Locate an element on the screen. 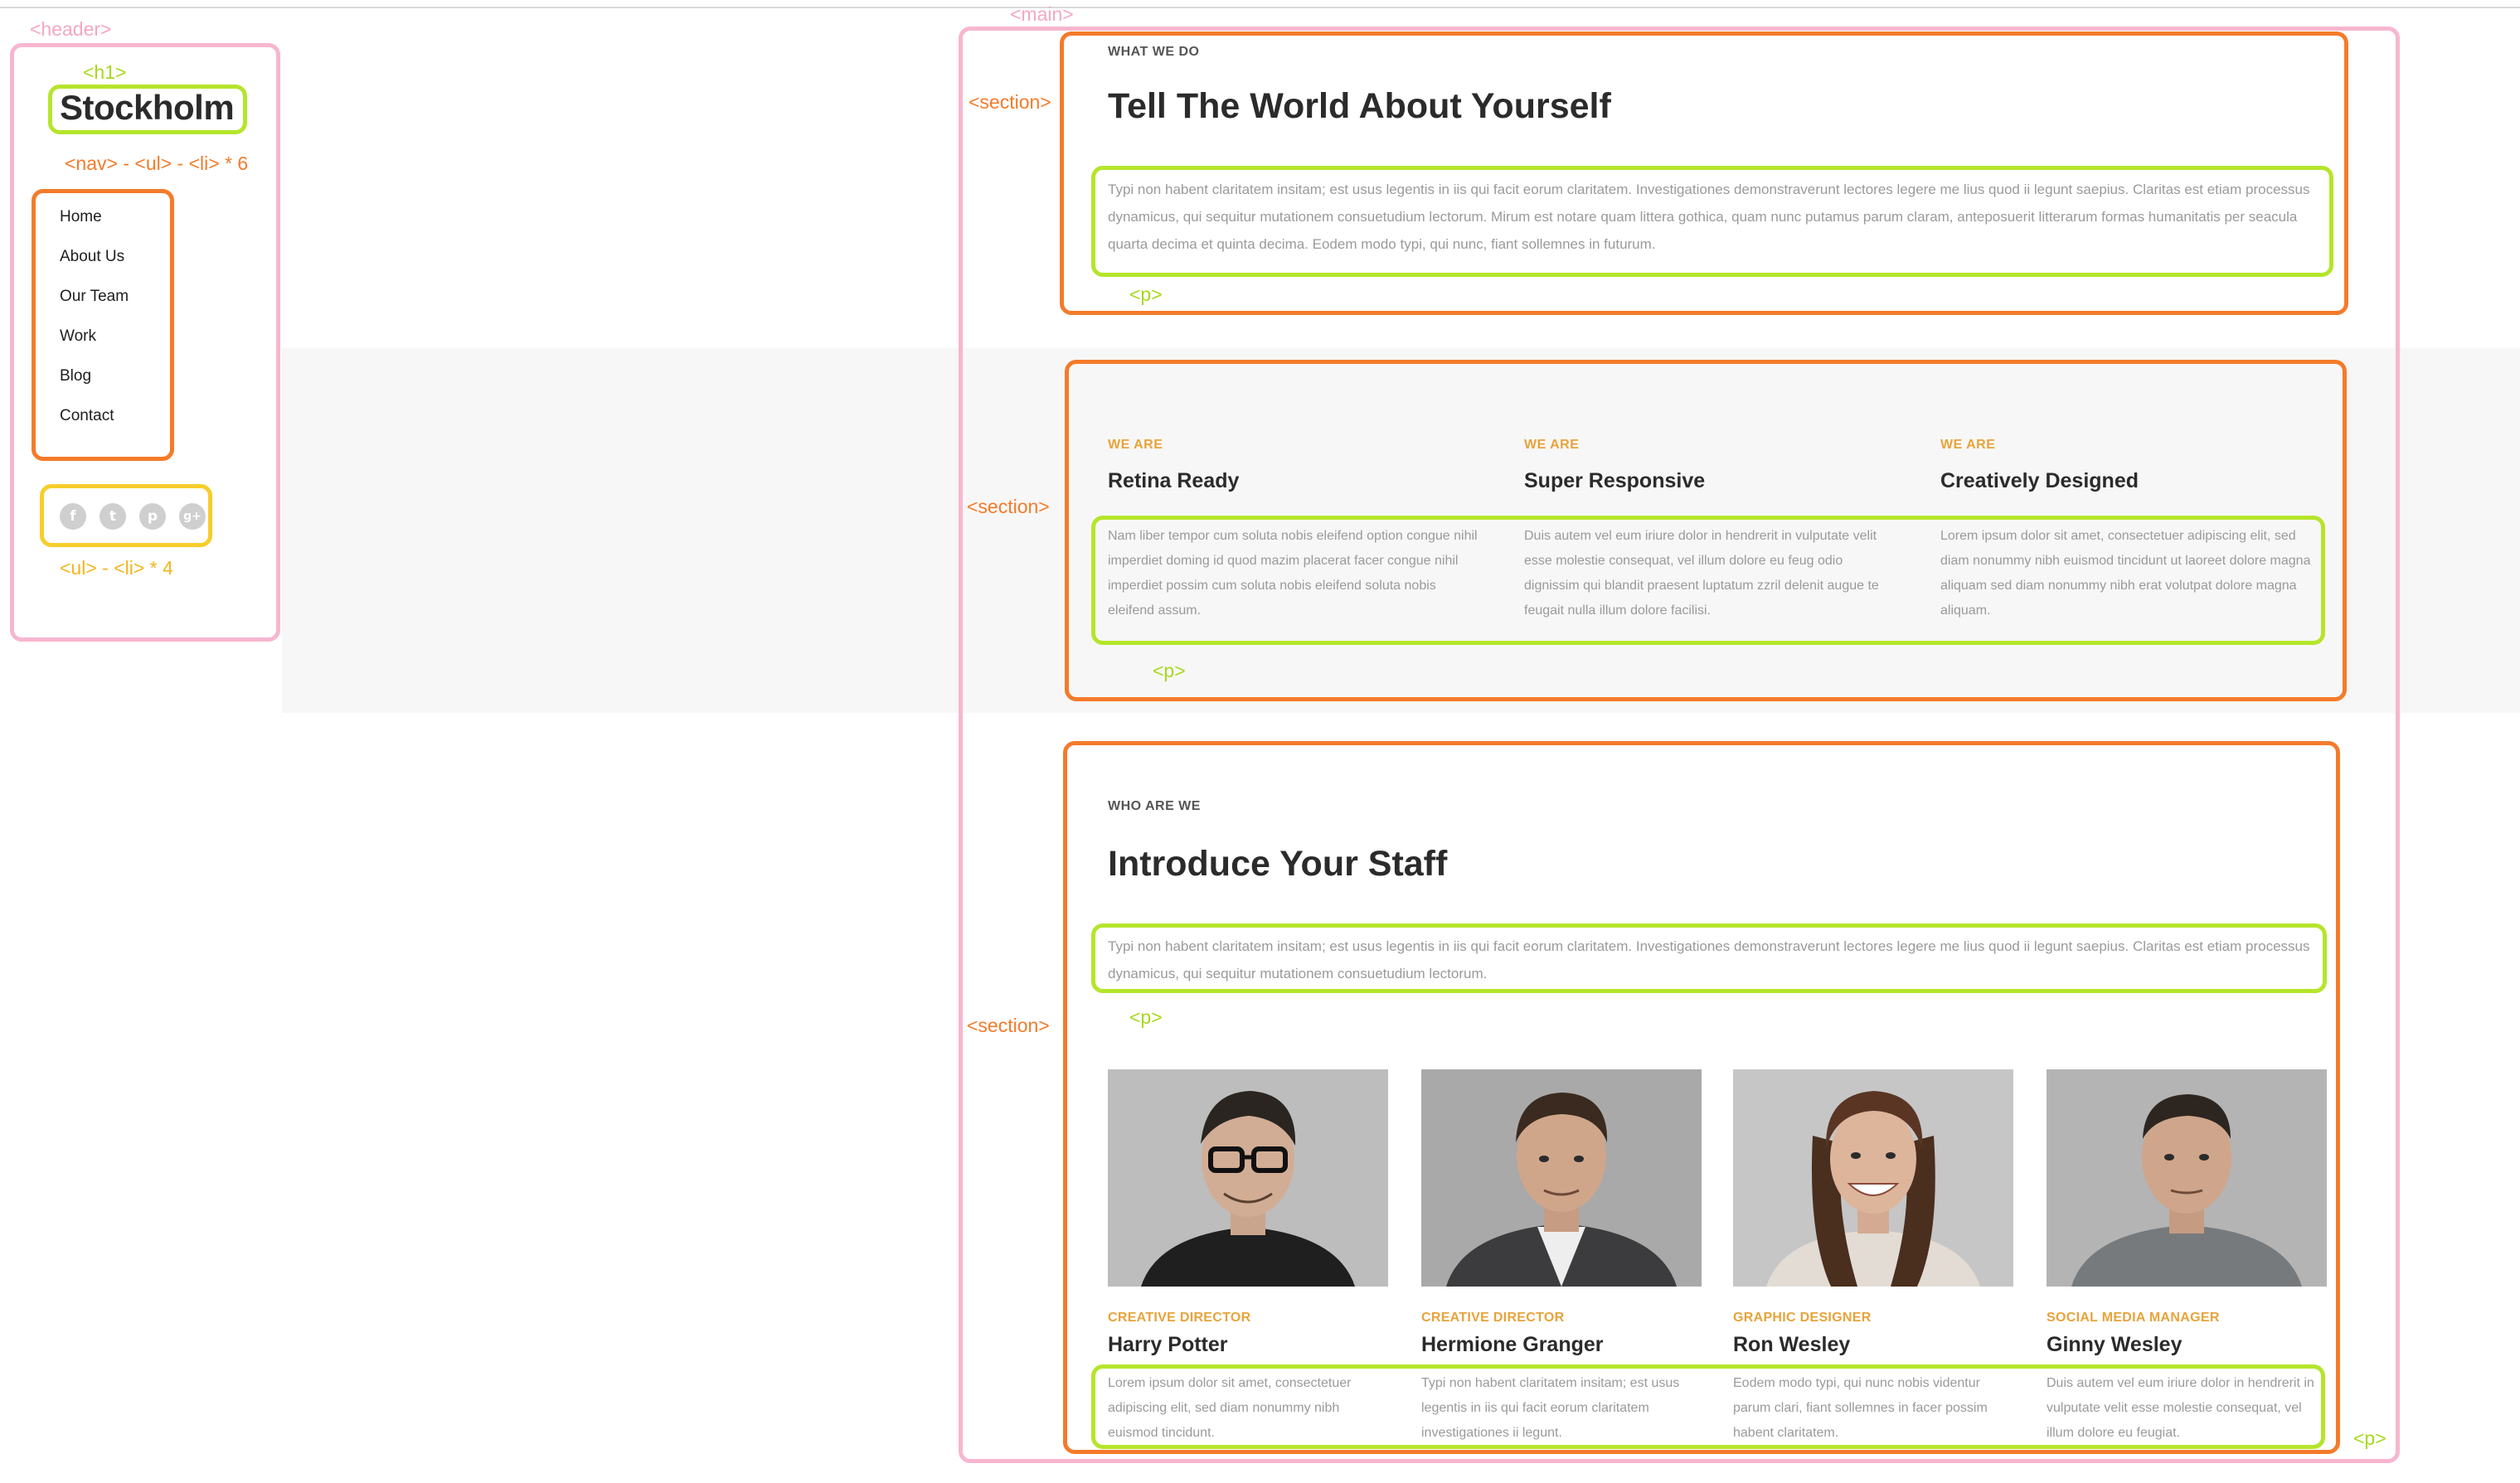 This screenshot has width=2520, height=1483. staff-photo-harry-potter is located at coordinates (1248, 1178).